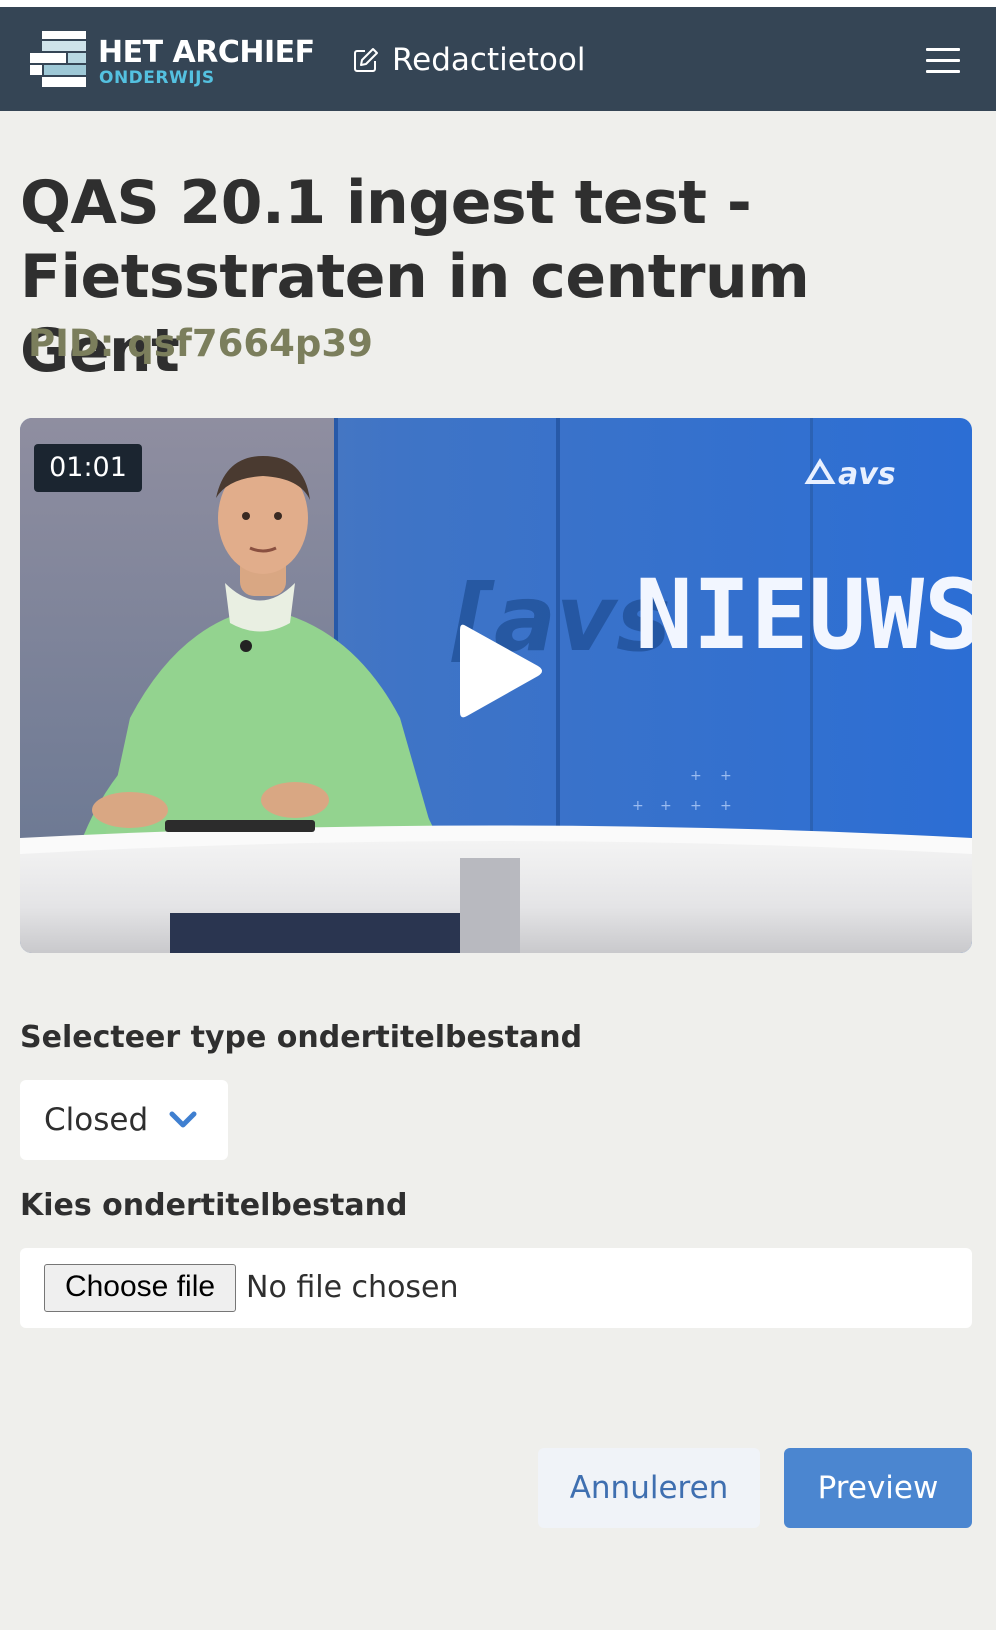  I want to click on logo-title: HET ARCHIEF, so click(206, 52).